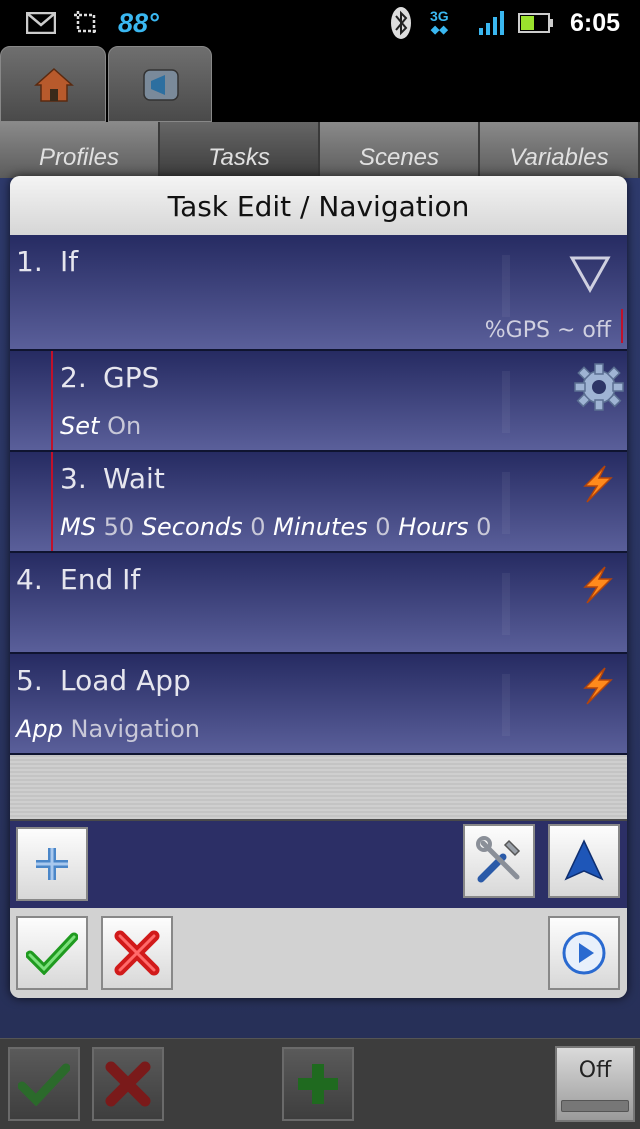 This screenshot has width=640, height=1129. Describe the element at coordinates (131, 377) in the screenshot. I see `action-name: GPS` at that location.